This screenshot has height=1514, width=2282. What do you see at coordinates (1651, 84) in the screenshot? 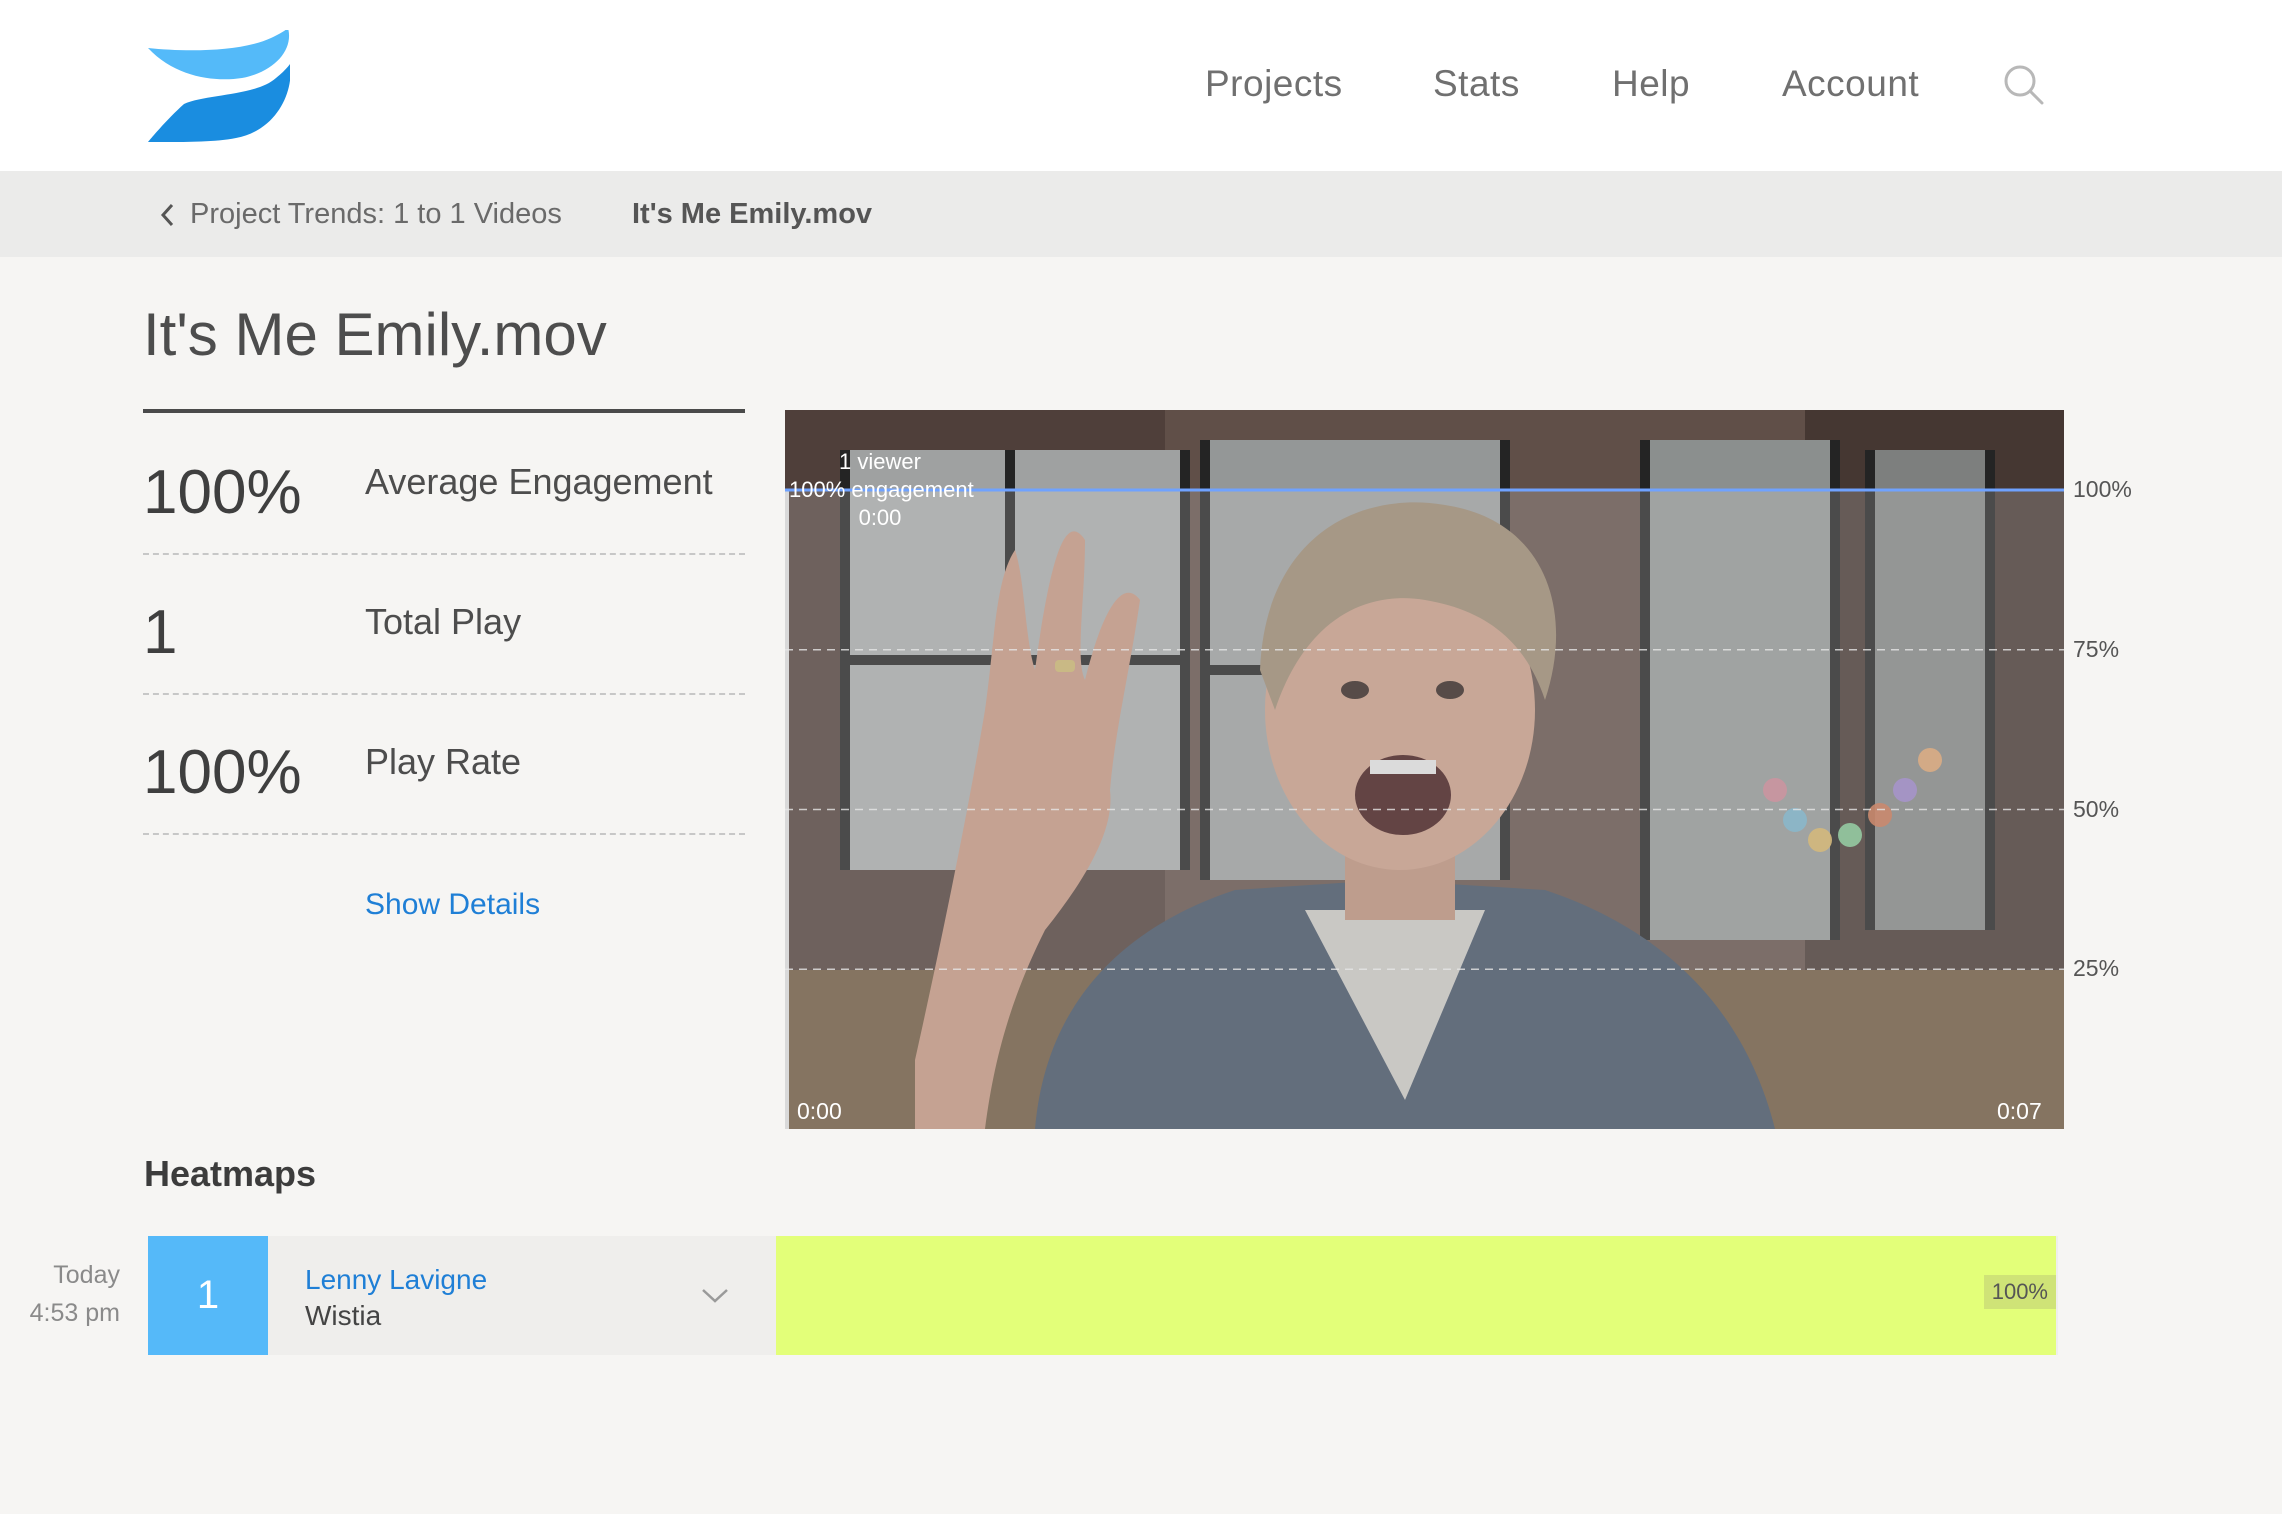
I see `nav-help: Help` at bounding box center [1651, 84].